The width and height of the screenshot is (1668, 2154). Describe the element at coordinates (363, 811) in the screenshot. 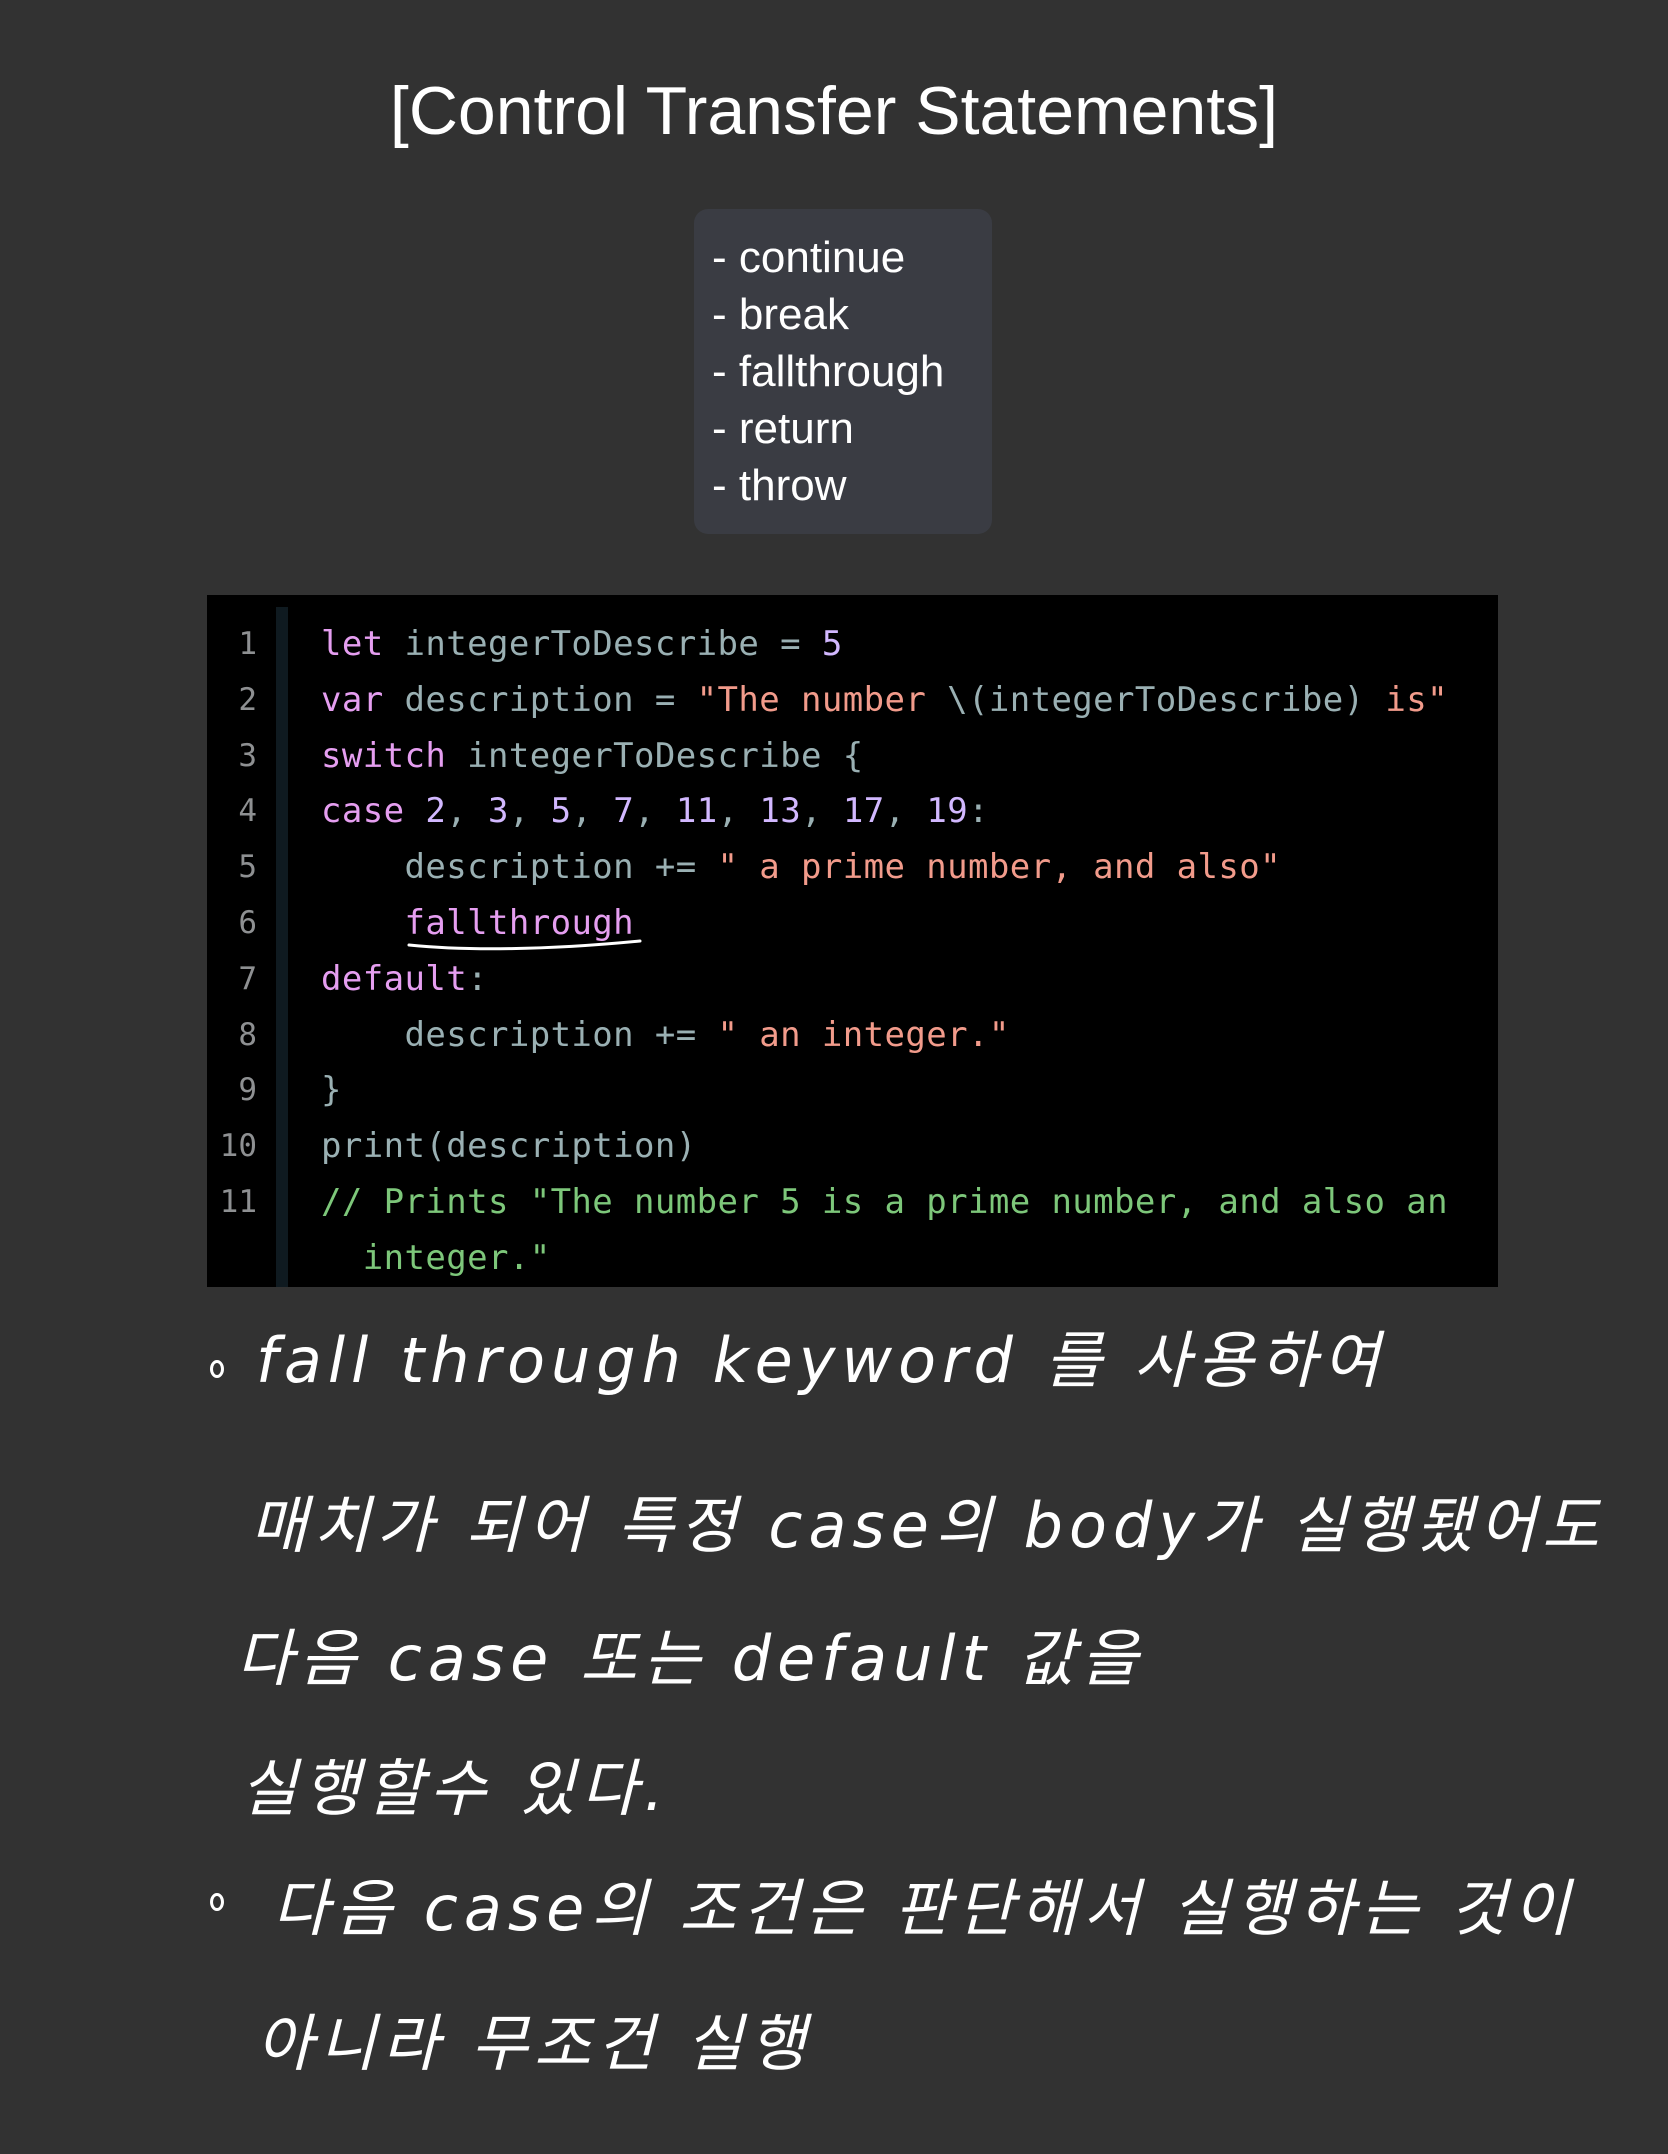

I see `code-token: case` at that location.